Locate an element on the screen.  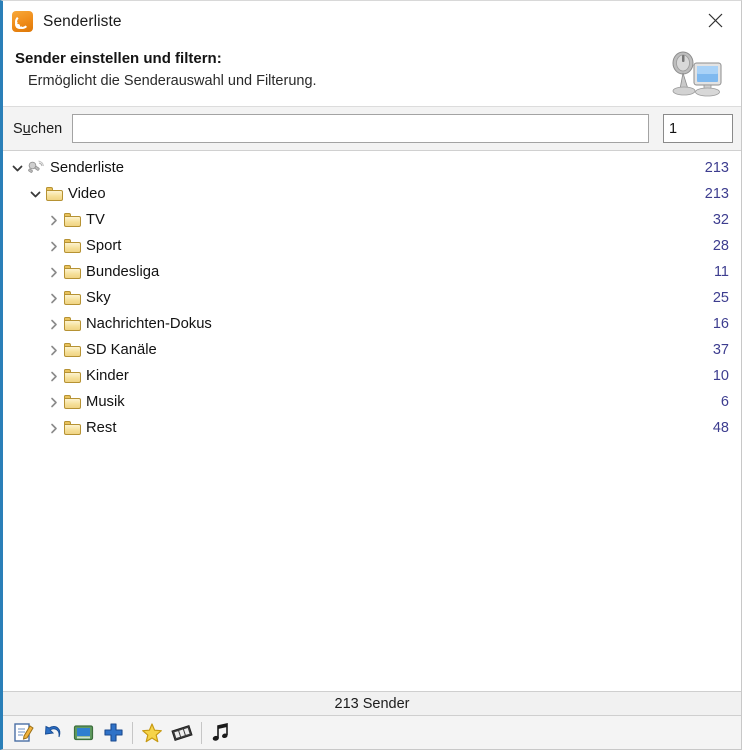
favorite-star-icon is located at coordinates (152, 732).